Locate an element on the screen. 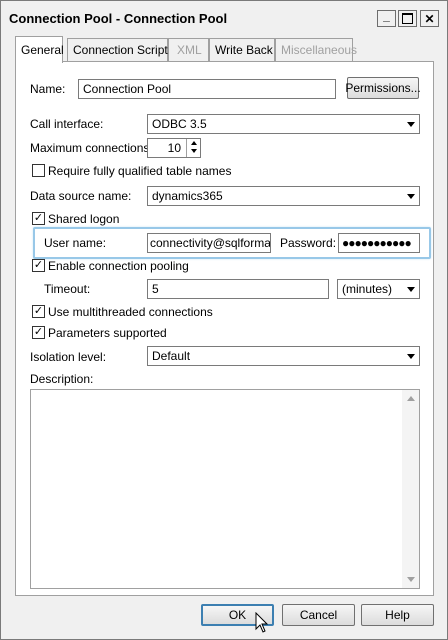 Image resolution: width=448 pixels, height=640 pixels. tab-miscellaneous: Miscellaneous is located at coordinates (316, 49).